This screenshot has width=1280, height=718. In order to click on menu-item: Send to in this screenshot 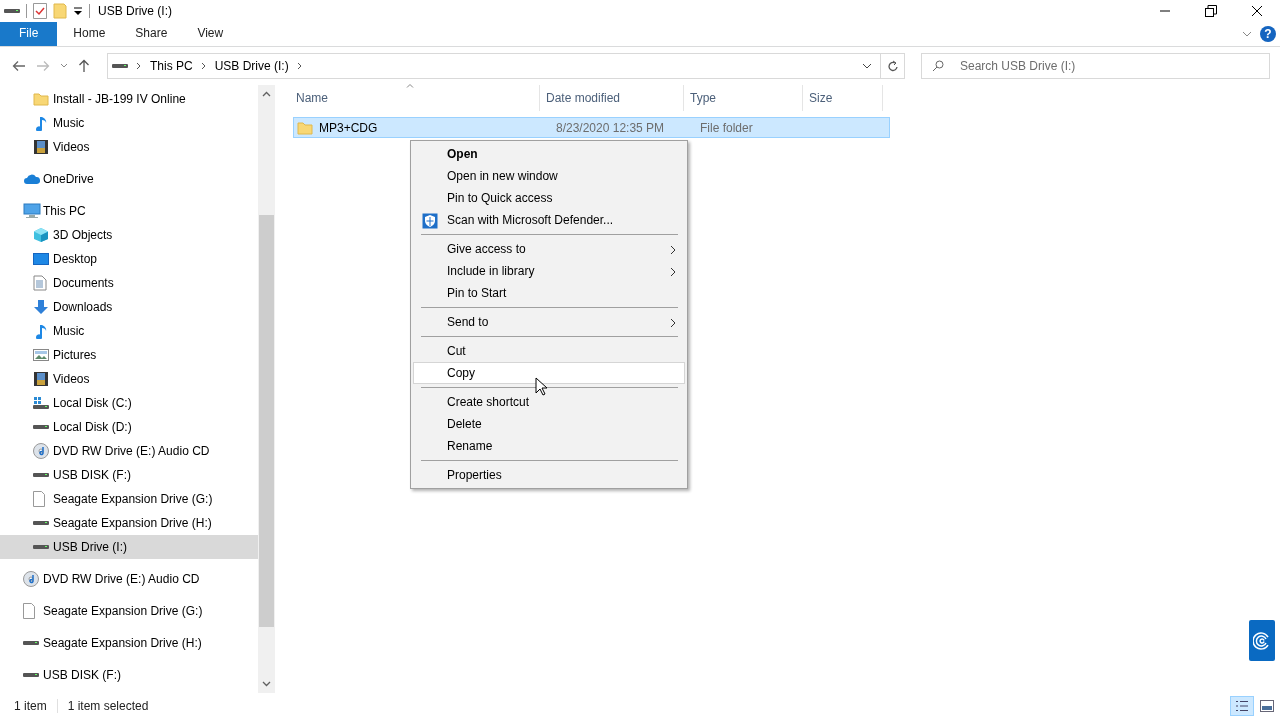, I will do `click(549, 322)`.